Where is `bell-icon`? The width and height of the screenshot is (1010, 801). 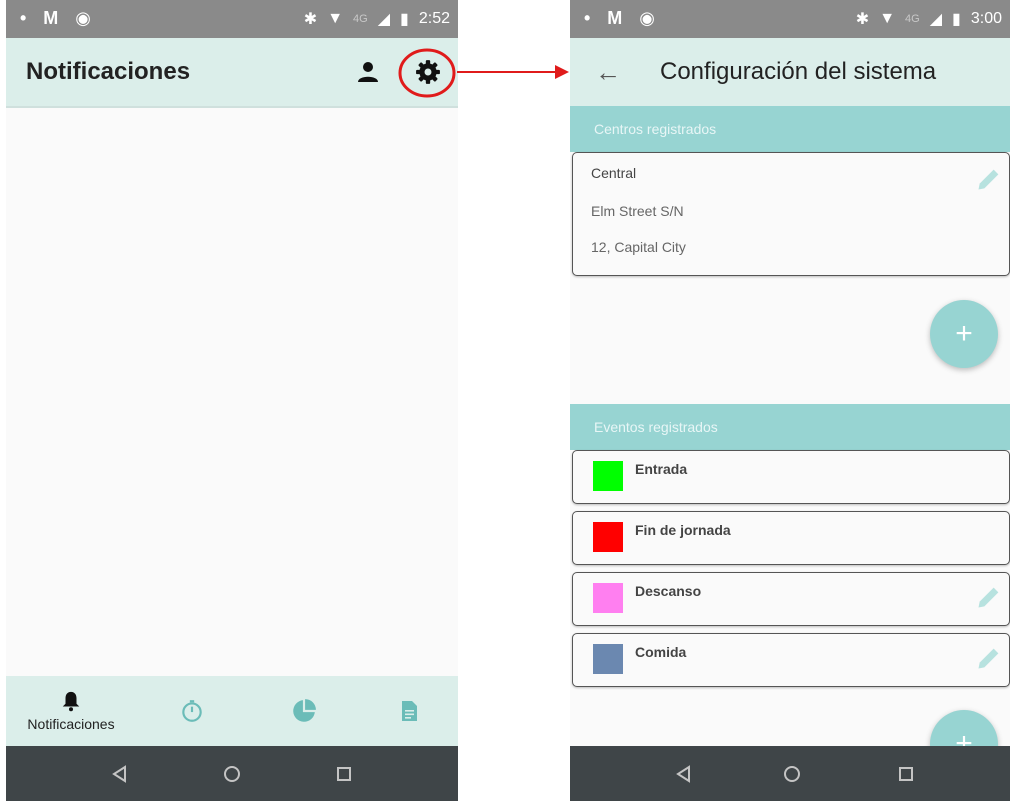
bell-icon is located at coordinates (71, 701).